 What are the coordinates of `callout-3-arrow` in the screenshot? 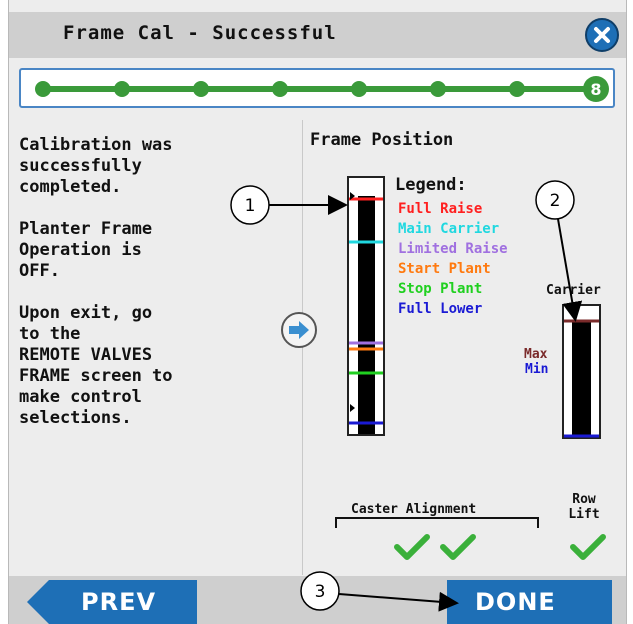 It's located at (398, 601).